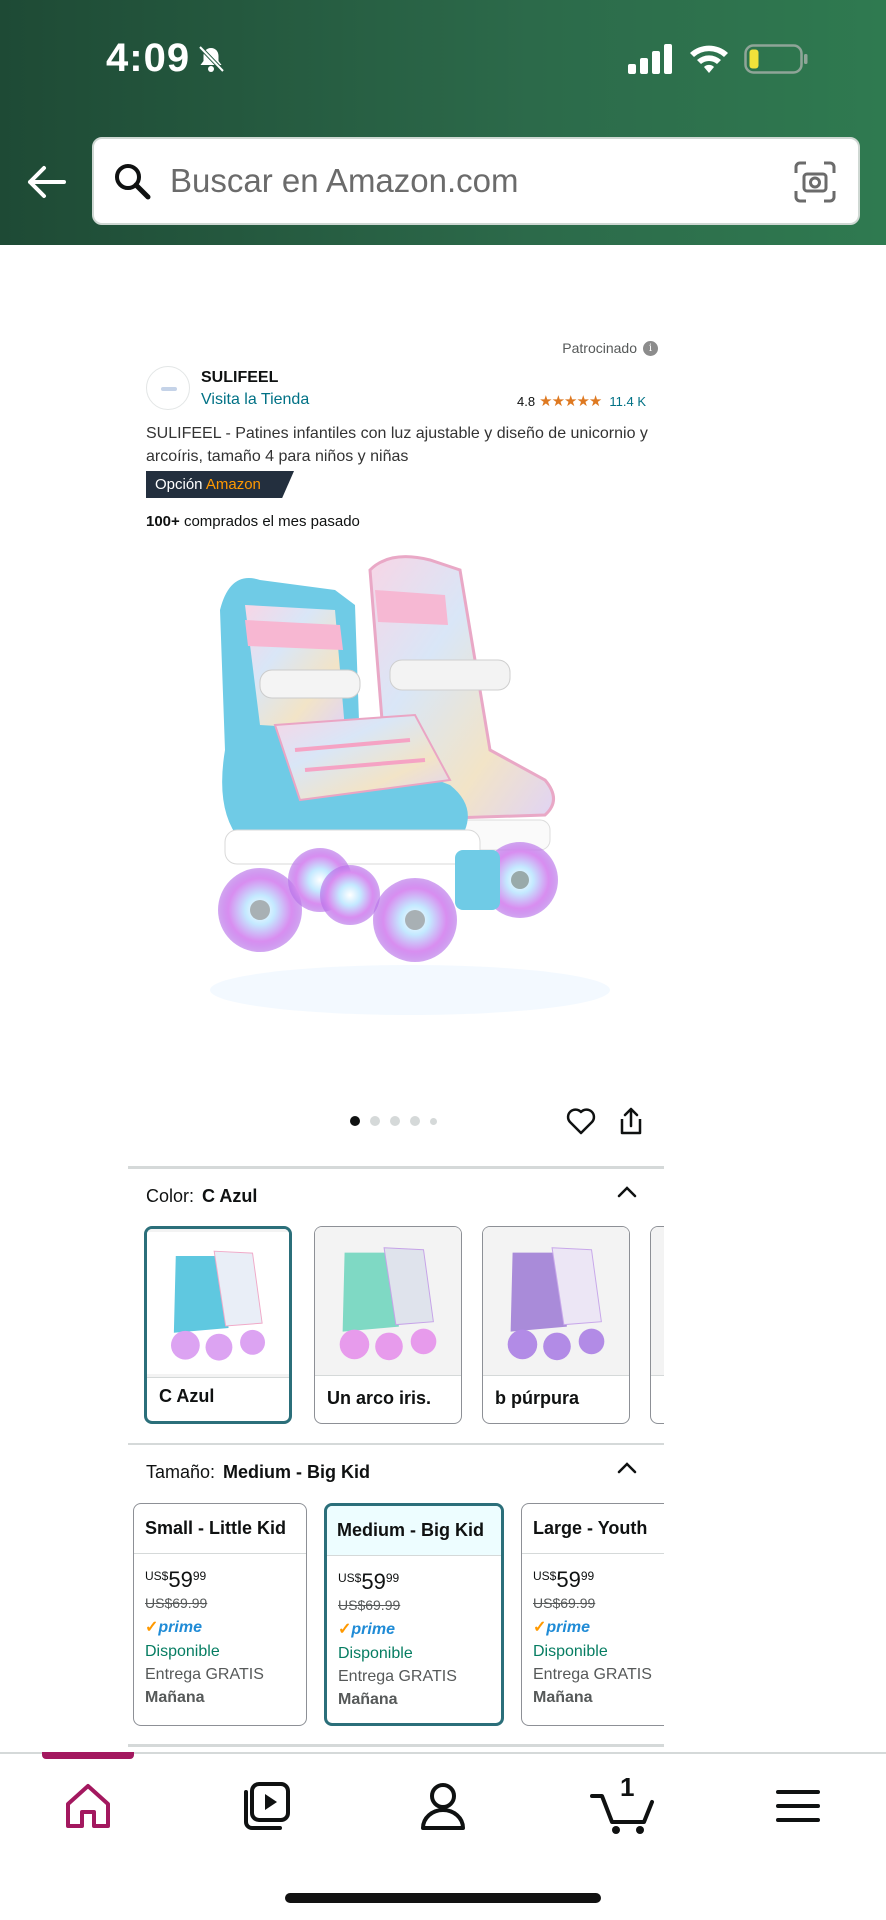 Image resolution: width=886 pixels, height=1920 pixels. What do you see at coordinates (709, 59) in the screenshot?
I see `wifi-icon` at bounding box center [709, 59].